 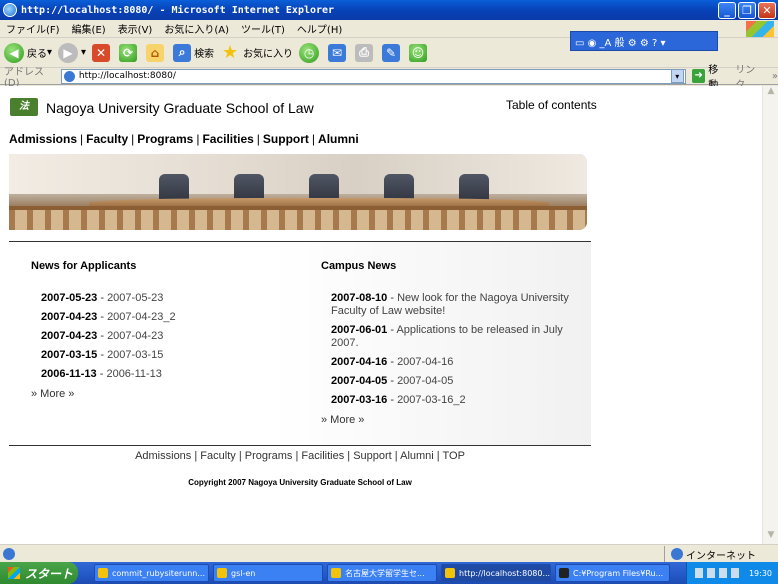 I want to click on applicants-news-heading: News for Applicants, so click(x=84, y=266).